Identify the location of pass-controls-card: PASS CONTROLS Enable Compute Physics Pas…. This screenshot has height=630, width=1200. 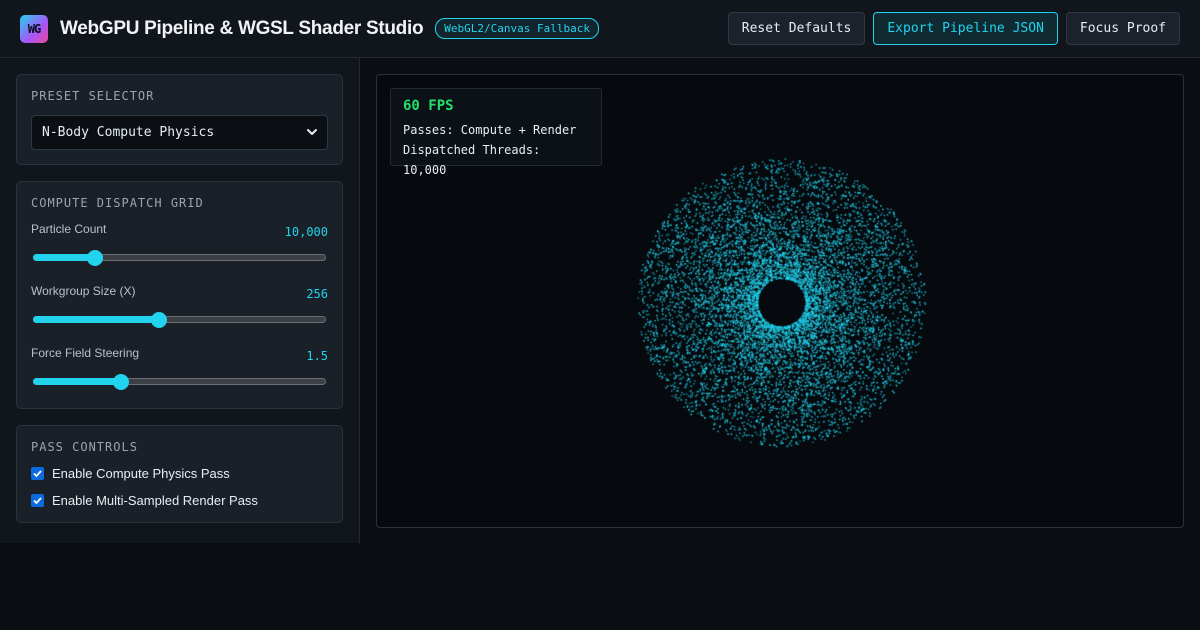
(179, 474).